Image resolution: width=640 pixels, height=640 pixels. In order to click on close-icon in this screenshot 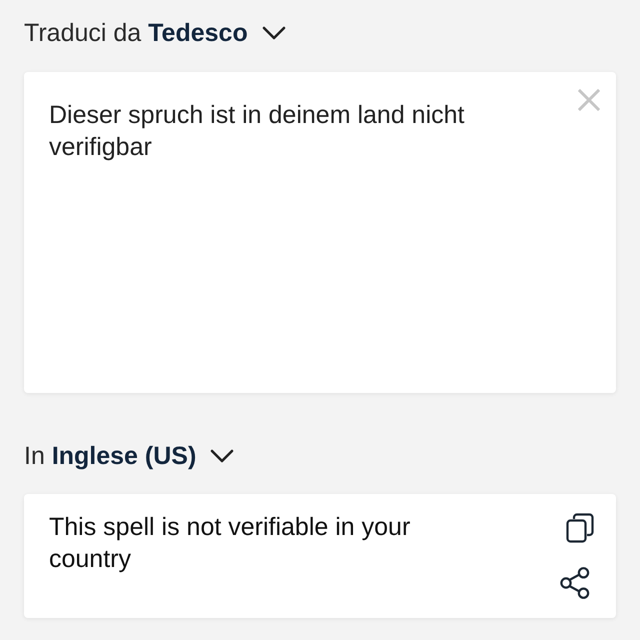, I will do `click(589, 100)`.